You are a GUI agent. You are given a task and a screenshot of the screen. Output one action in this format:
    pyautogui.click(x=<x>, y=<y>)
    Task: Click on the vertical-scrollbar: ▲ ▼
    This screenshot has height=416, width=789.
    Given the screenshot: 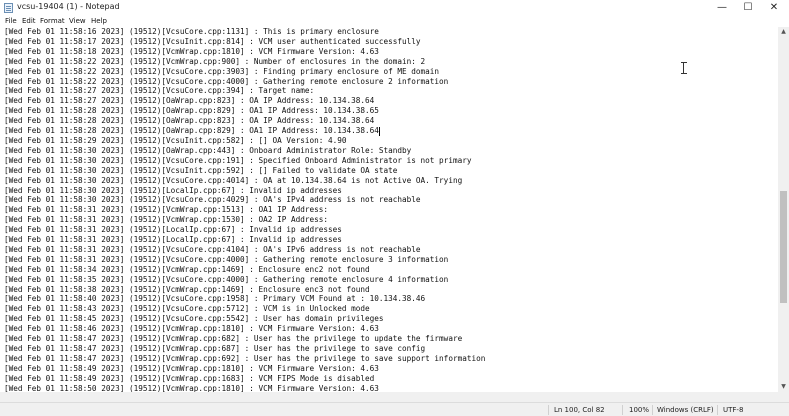 What is the action you would take?
    pyautogui.click(x=783, y=209)
    